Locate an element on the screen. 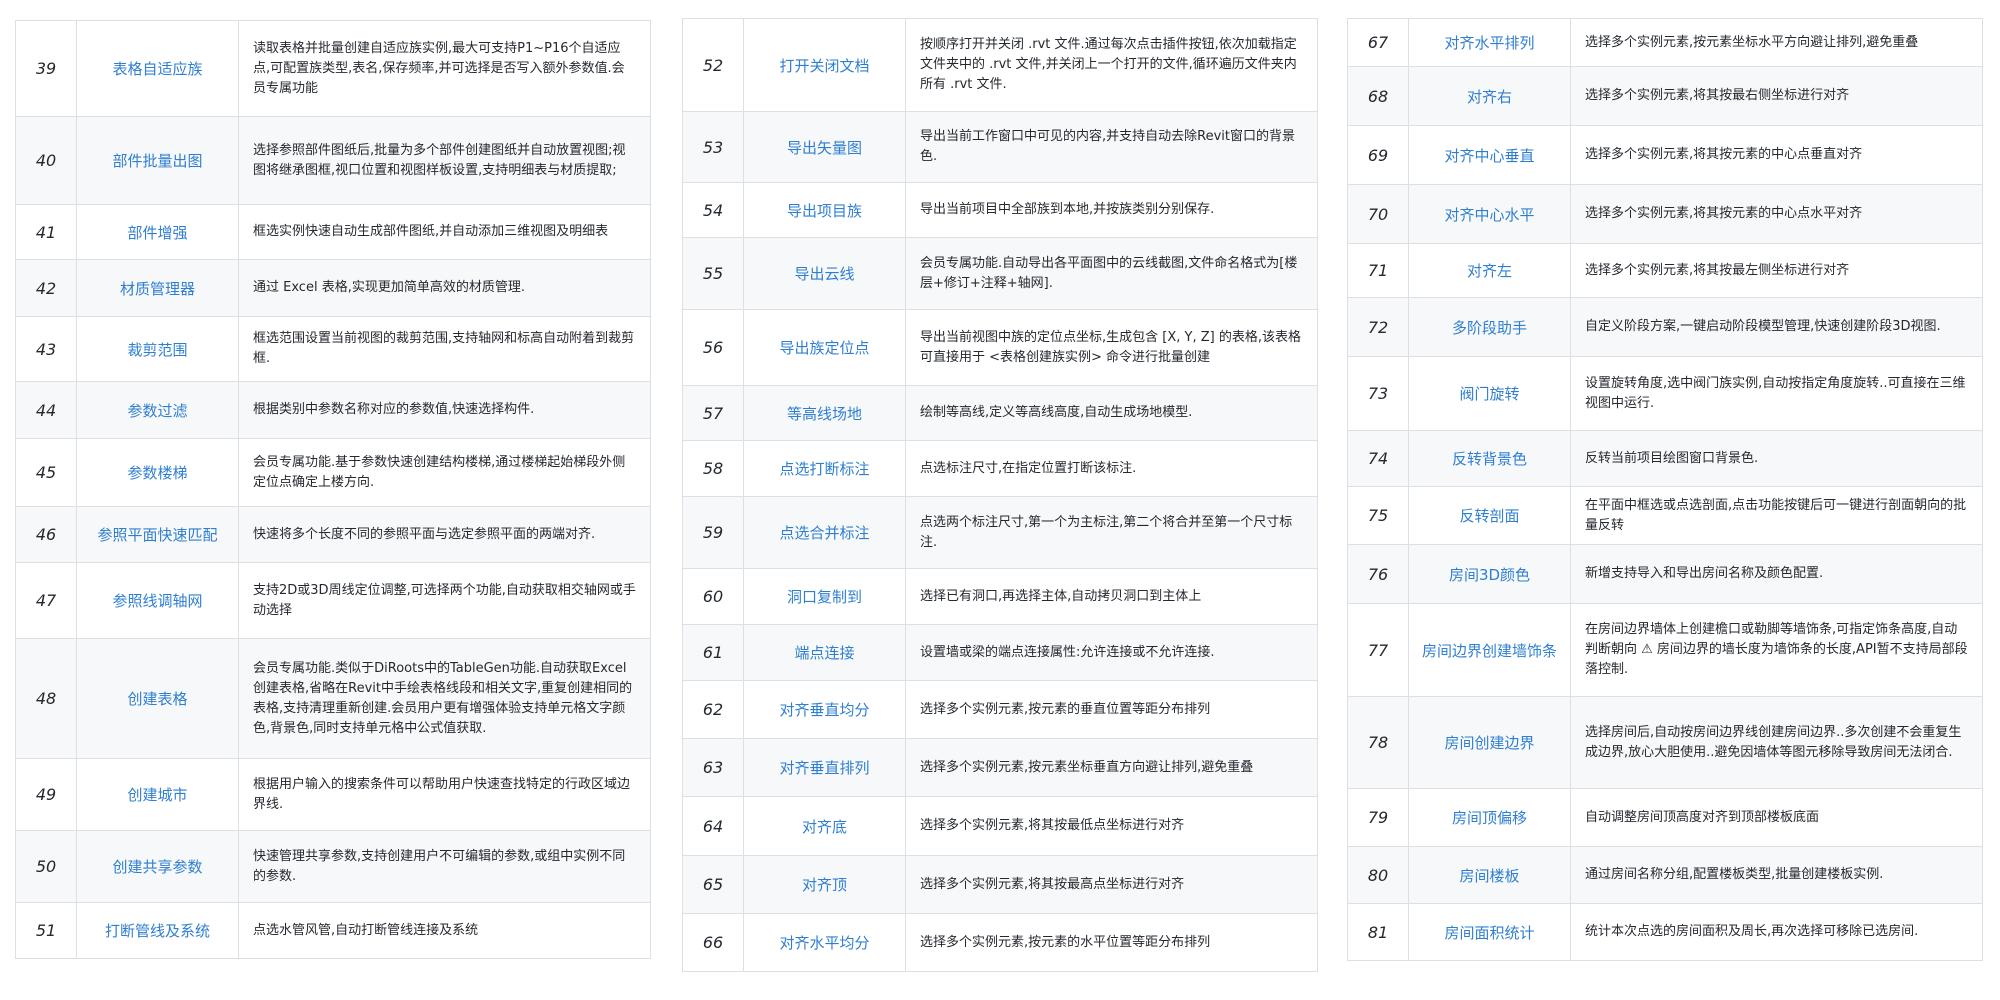 The width and height of the screenshot is (2000, 1000). feature-name-link: 洞口复制到 is located at coordinates (824, 596).